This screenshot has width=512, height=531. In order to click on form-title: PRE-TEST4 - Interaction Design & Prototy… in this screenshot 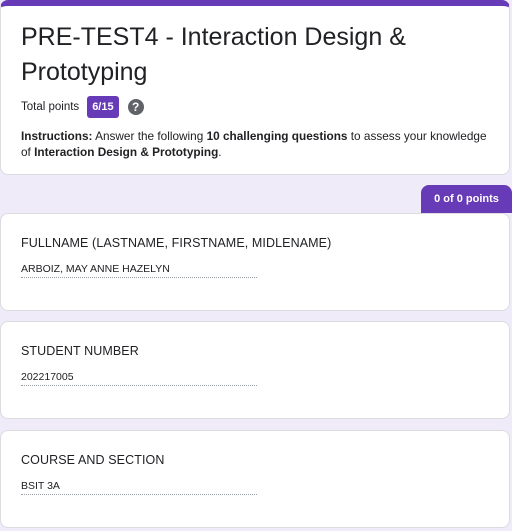, I will do `click(213, 54)`.